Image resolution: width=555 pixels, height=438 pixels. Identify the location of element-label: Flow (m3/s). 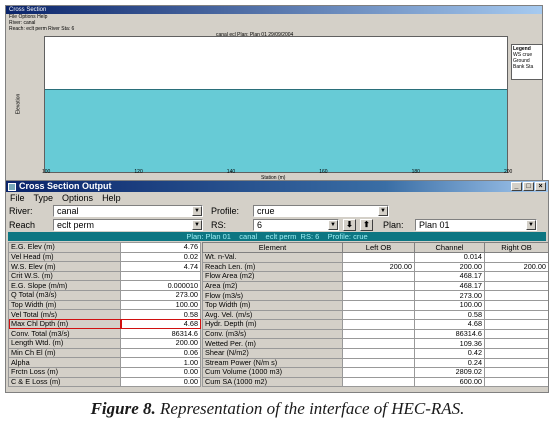
(272, 295).